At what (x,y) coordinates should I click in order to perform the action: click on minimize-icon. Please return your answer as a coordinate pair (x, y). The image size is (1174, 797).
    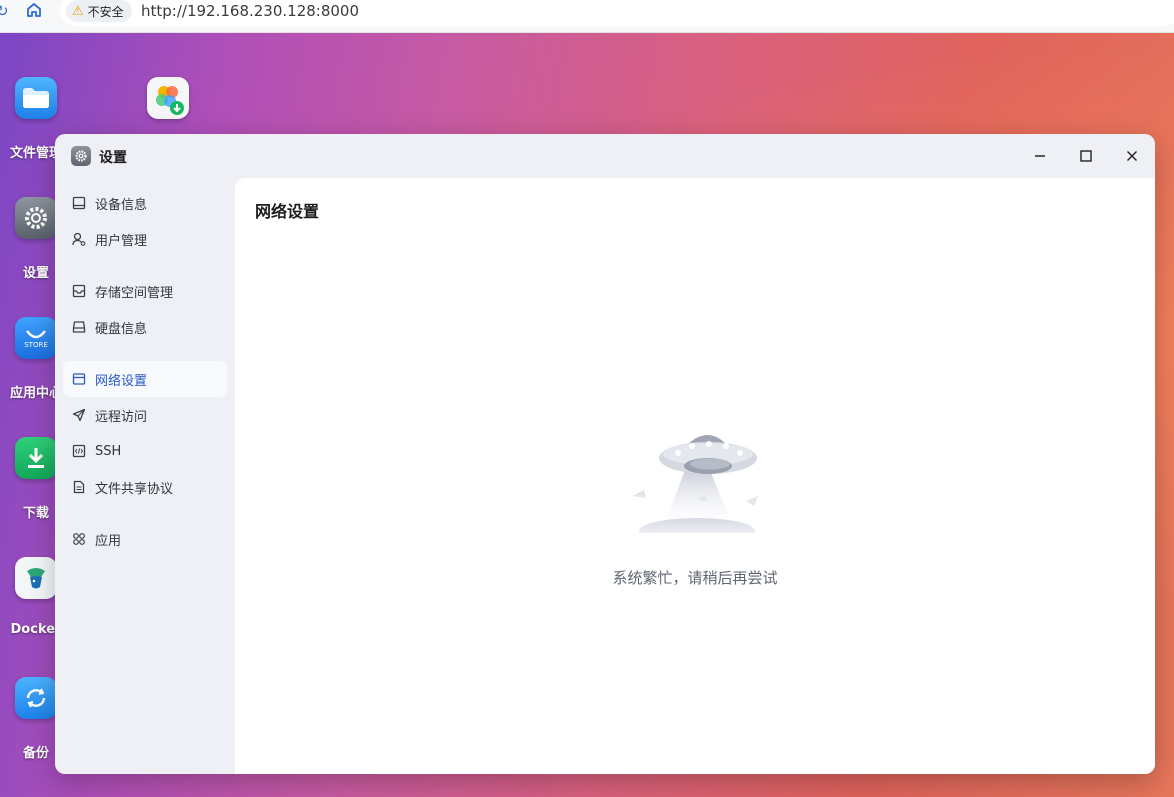
    Looking at the image, I should click on (1040, 156).